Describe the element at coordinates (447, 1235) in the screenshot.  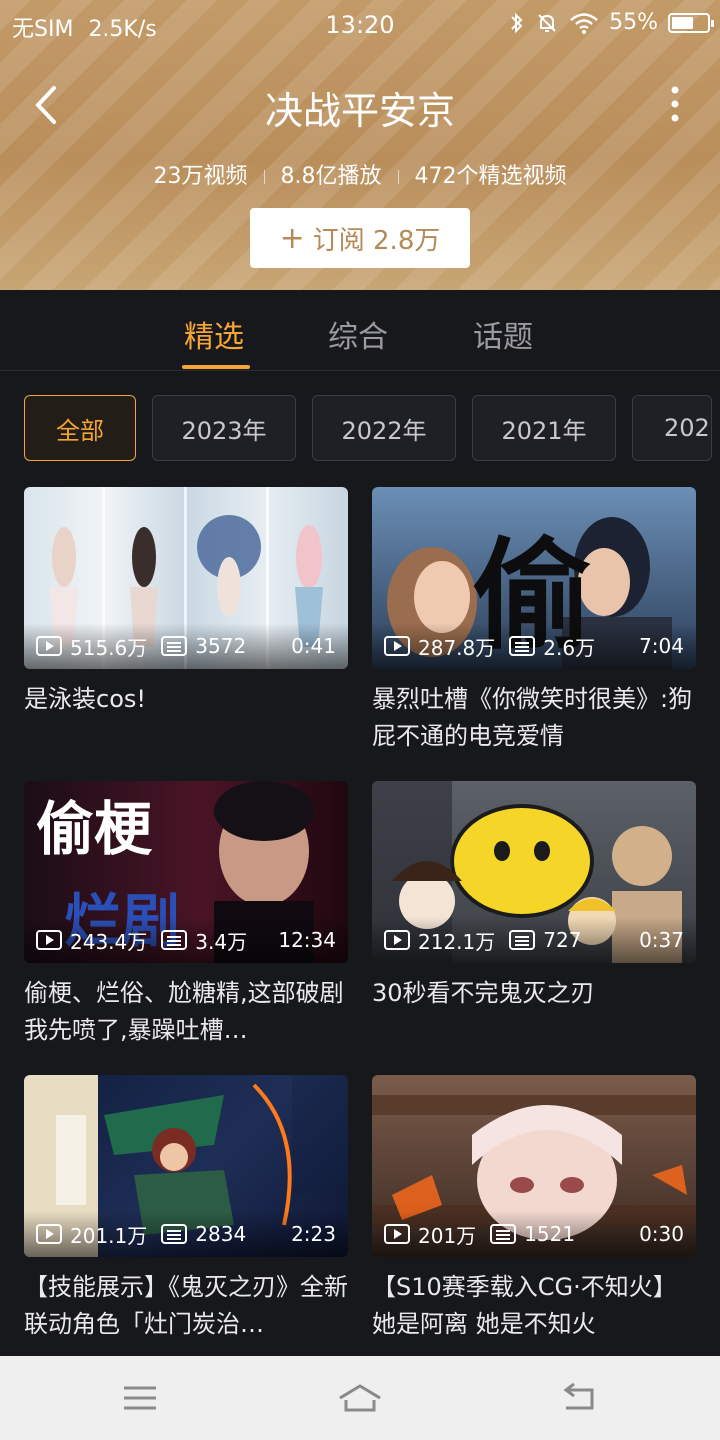
I see `play-count: 201万` at that location.